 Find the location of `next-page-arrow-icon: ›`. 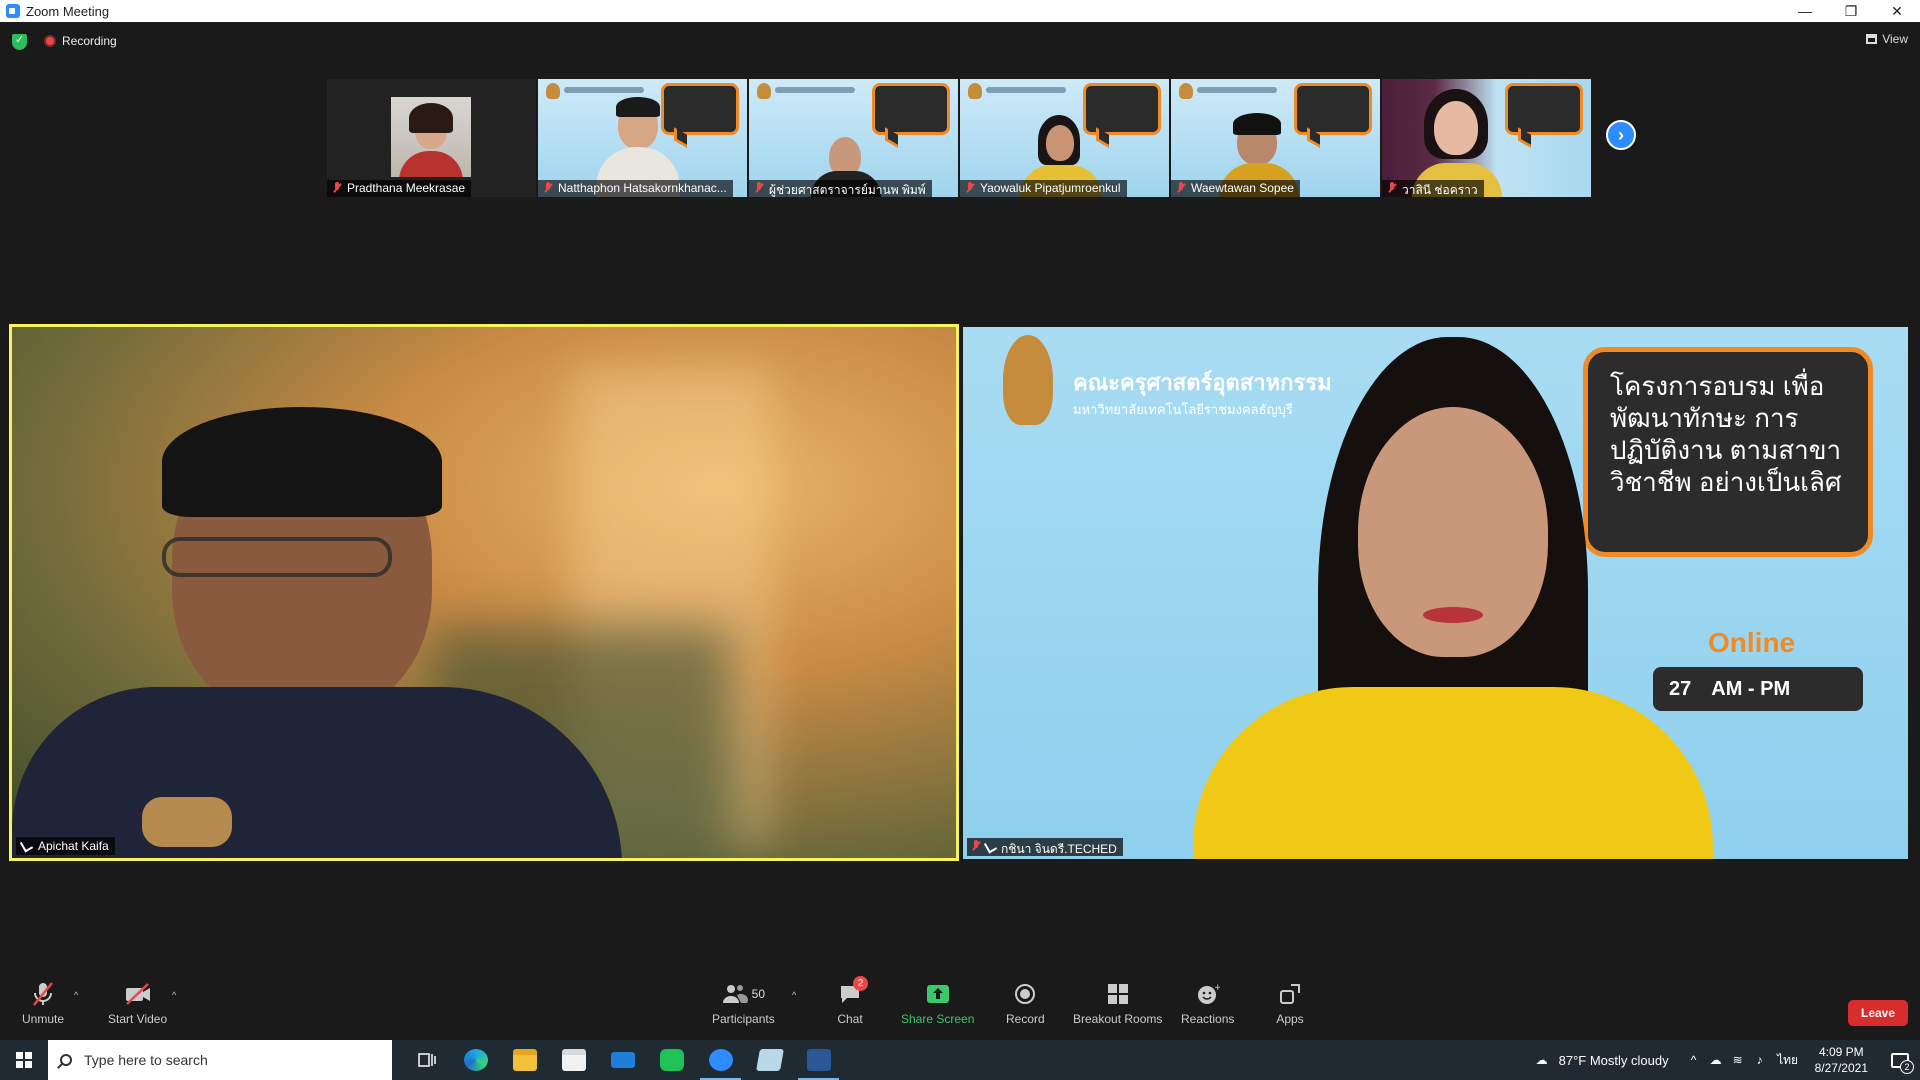

next-page-arrow-icon: › is located at coordinates (1621, 135).